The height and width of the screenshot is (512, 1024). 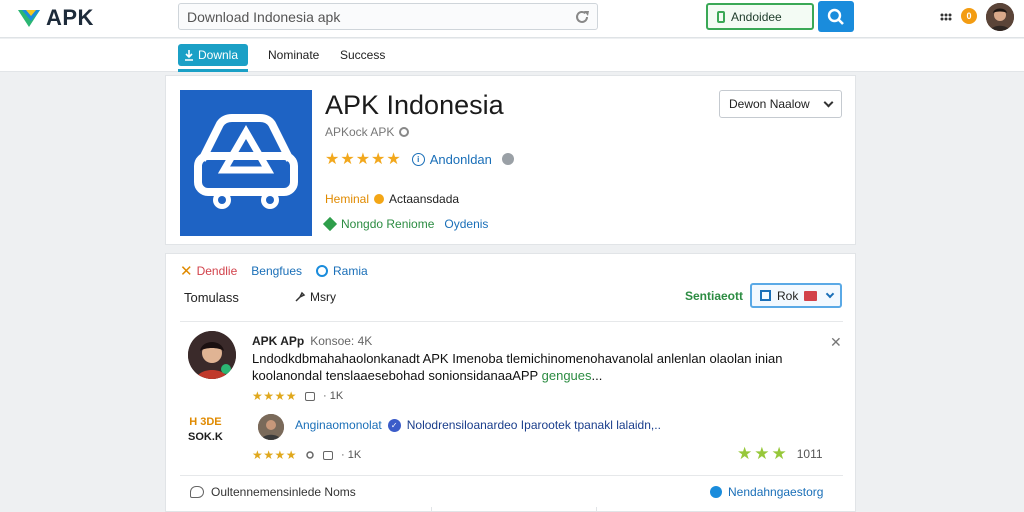 I want to click on logo: APK, so click(x=55, y=18).